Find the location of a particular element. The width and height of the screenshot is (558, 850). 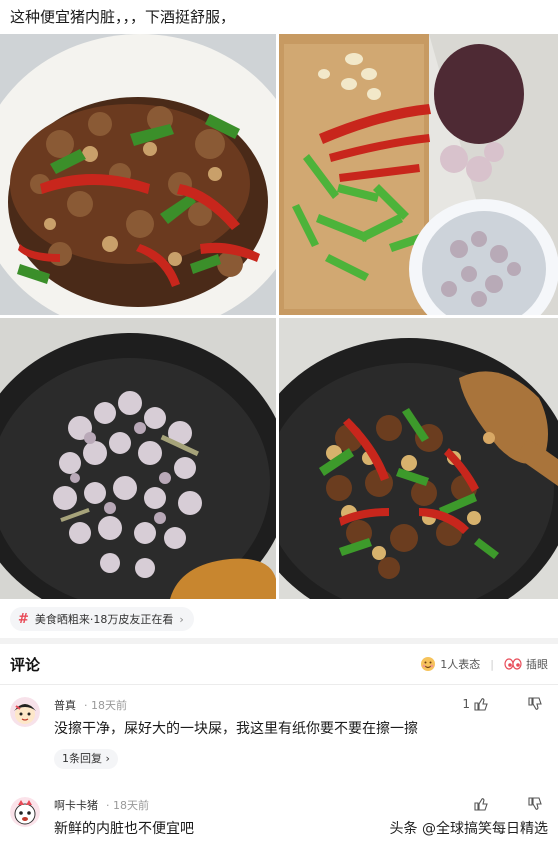

chevron-right-icon: › is located at coordinates (181, 619).